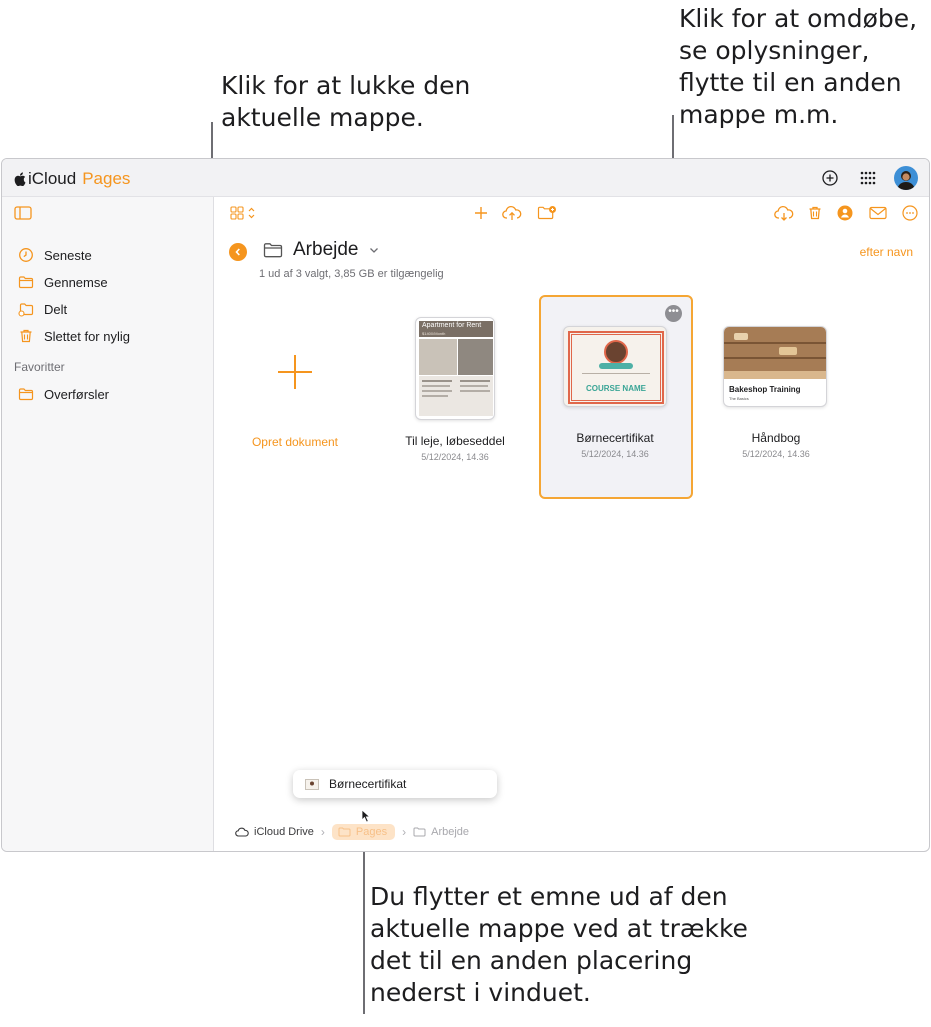 The height and width of the screenshot is (1027, 931). What do you see at coordinates (312, 784) in the screenshot?
I see `document-icon` at bounding box center [312, 784].